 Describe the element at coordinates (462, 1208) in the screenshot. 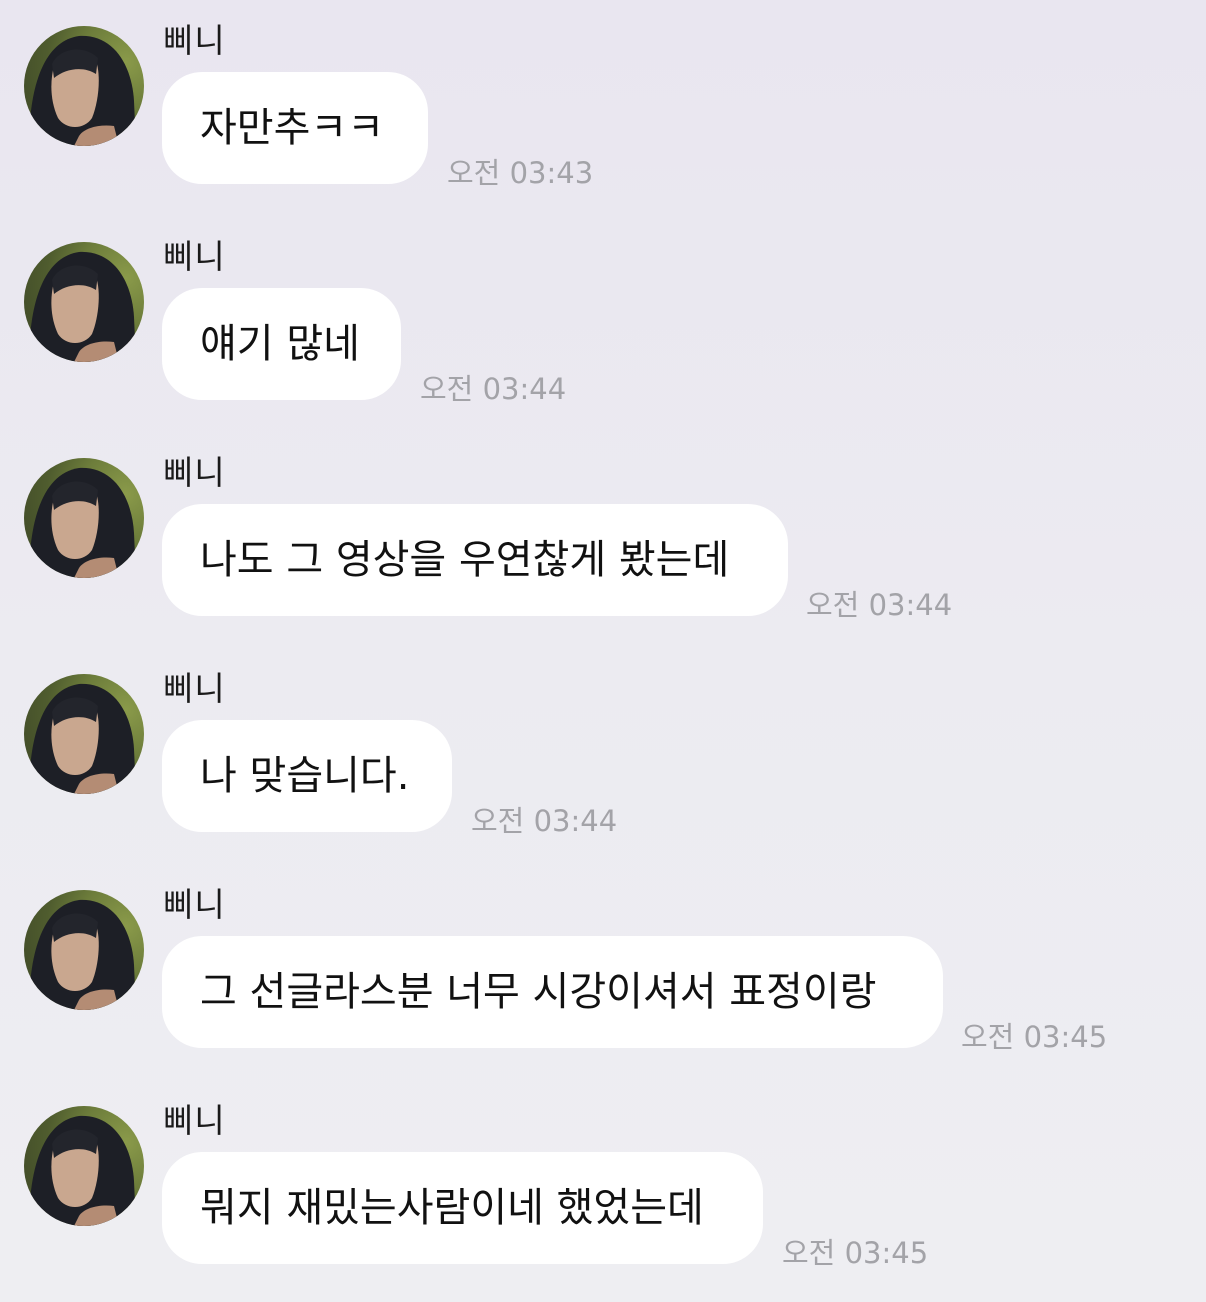

I see `message-bubble: 뭐지 재밌는사람이네 했었는데` at that location.